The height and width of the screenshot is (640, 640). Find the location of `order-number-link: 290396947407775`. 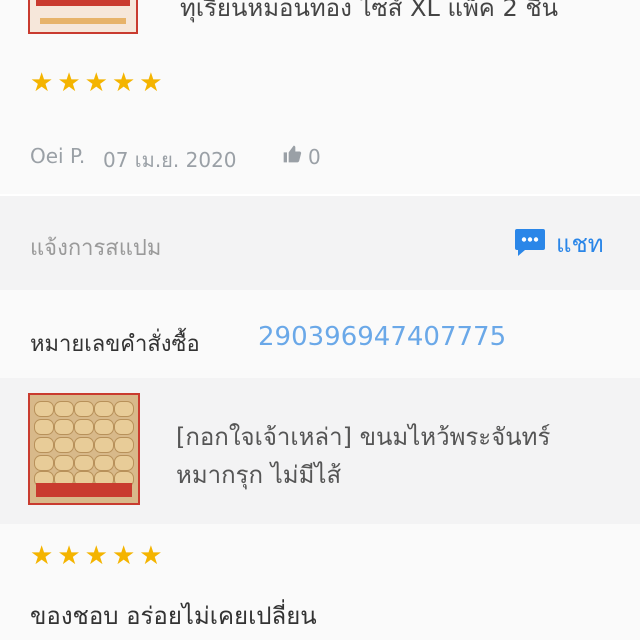

order-number-link: 290396947407775 is located at coordinates (382, 337).